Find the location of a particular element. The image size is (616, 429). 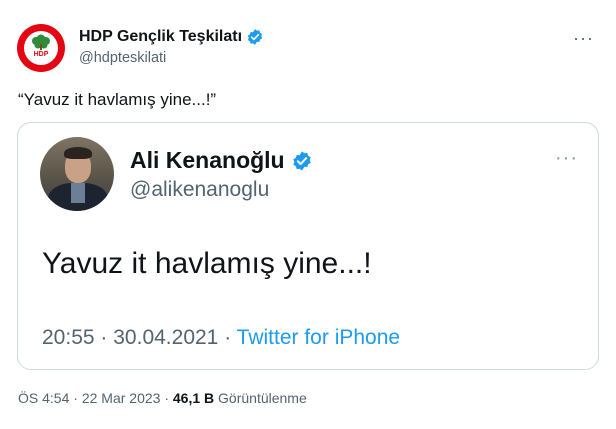

avatar-label: HDP is located at coordinates (41, 54).